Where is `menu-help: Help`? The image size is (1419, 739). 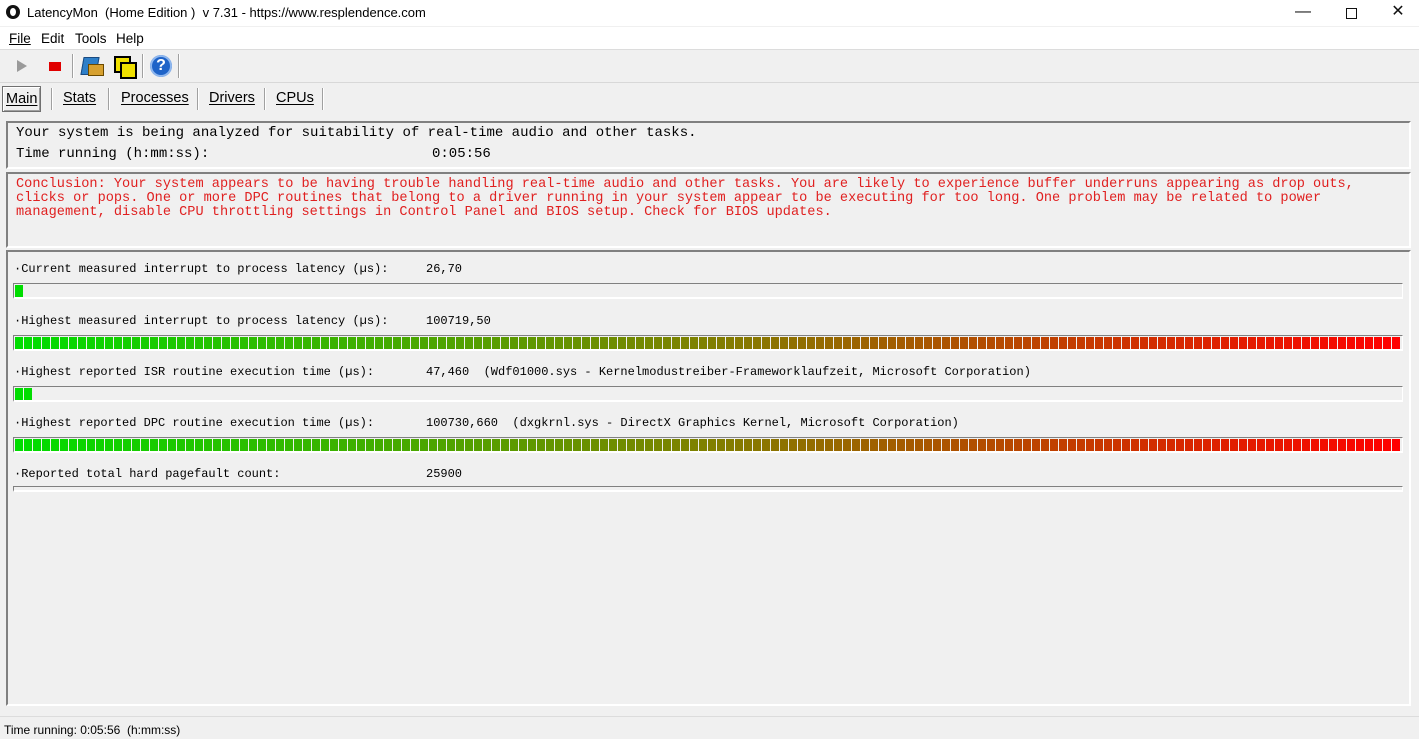 menu-help: Help is located at coordinates (130, 38).